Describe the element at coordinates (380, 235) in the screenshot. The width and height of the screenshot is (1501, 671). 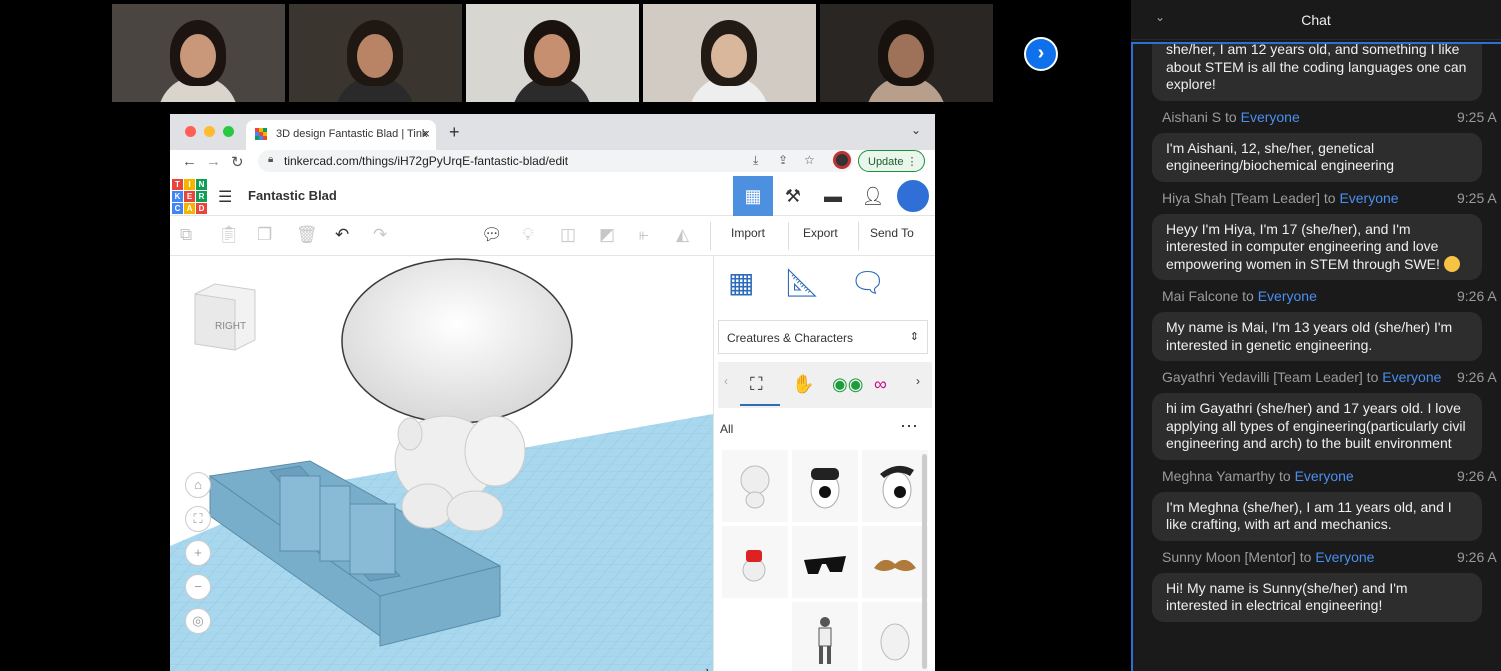
I see `redo-icon: ↷` at that location.